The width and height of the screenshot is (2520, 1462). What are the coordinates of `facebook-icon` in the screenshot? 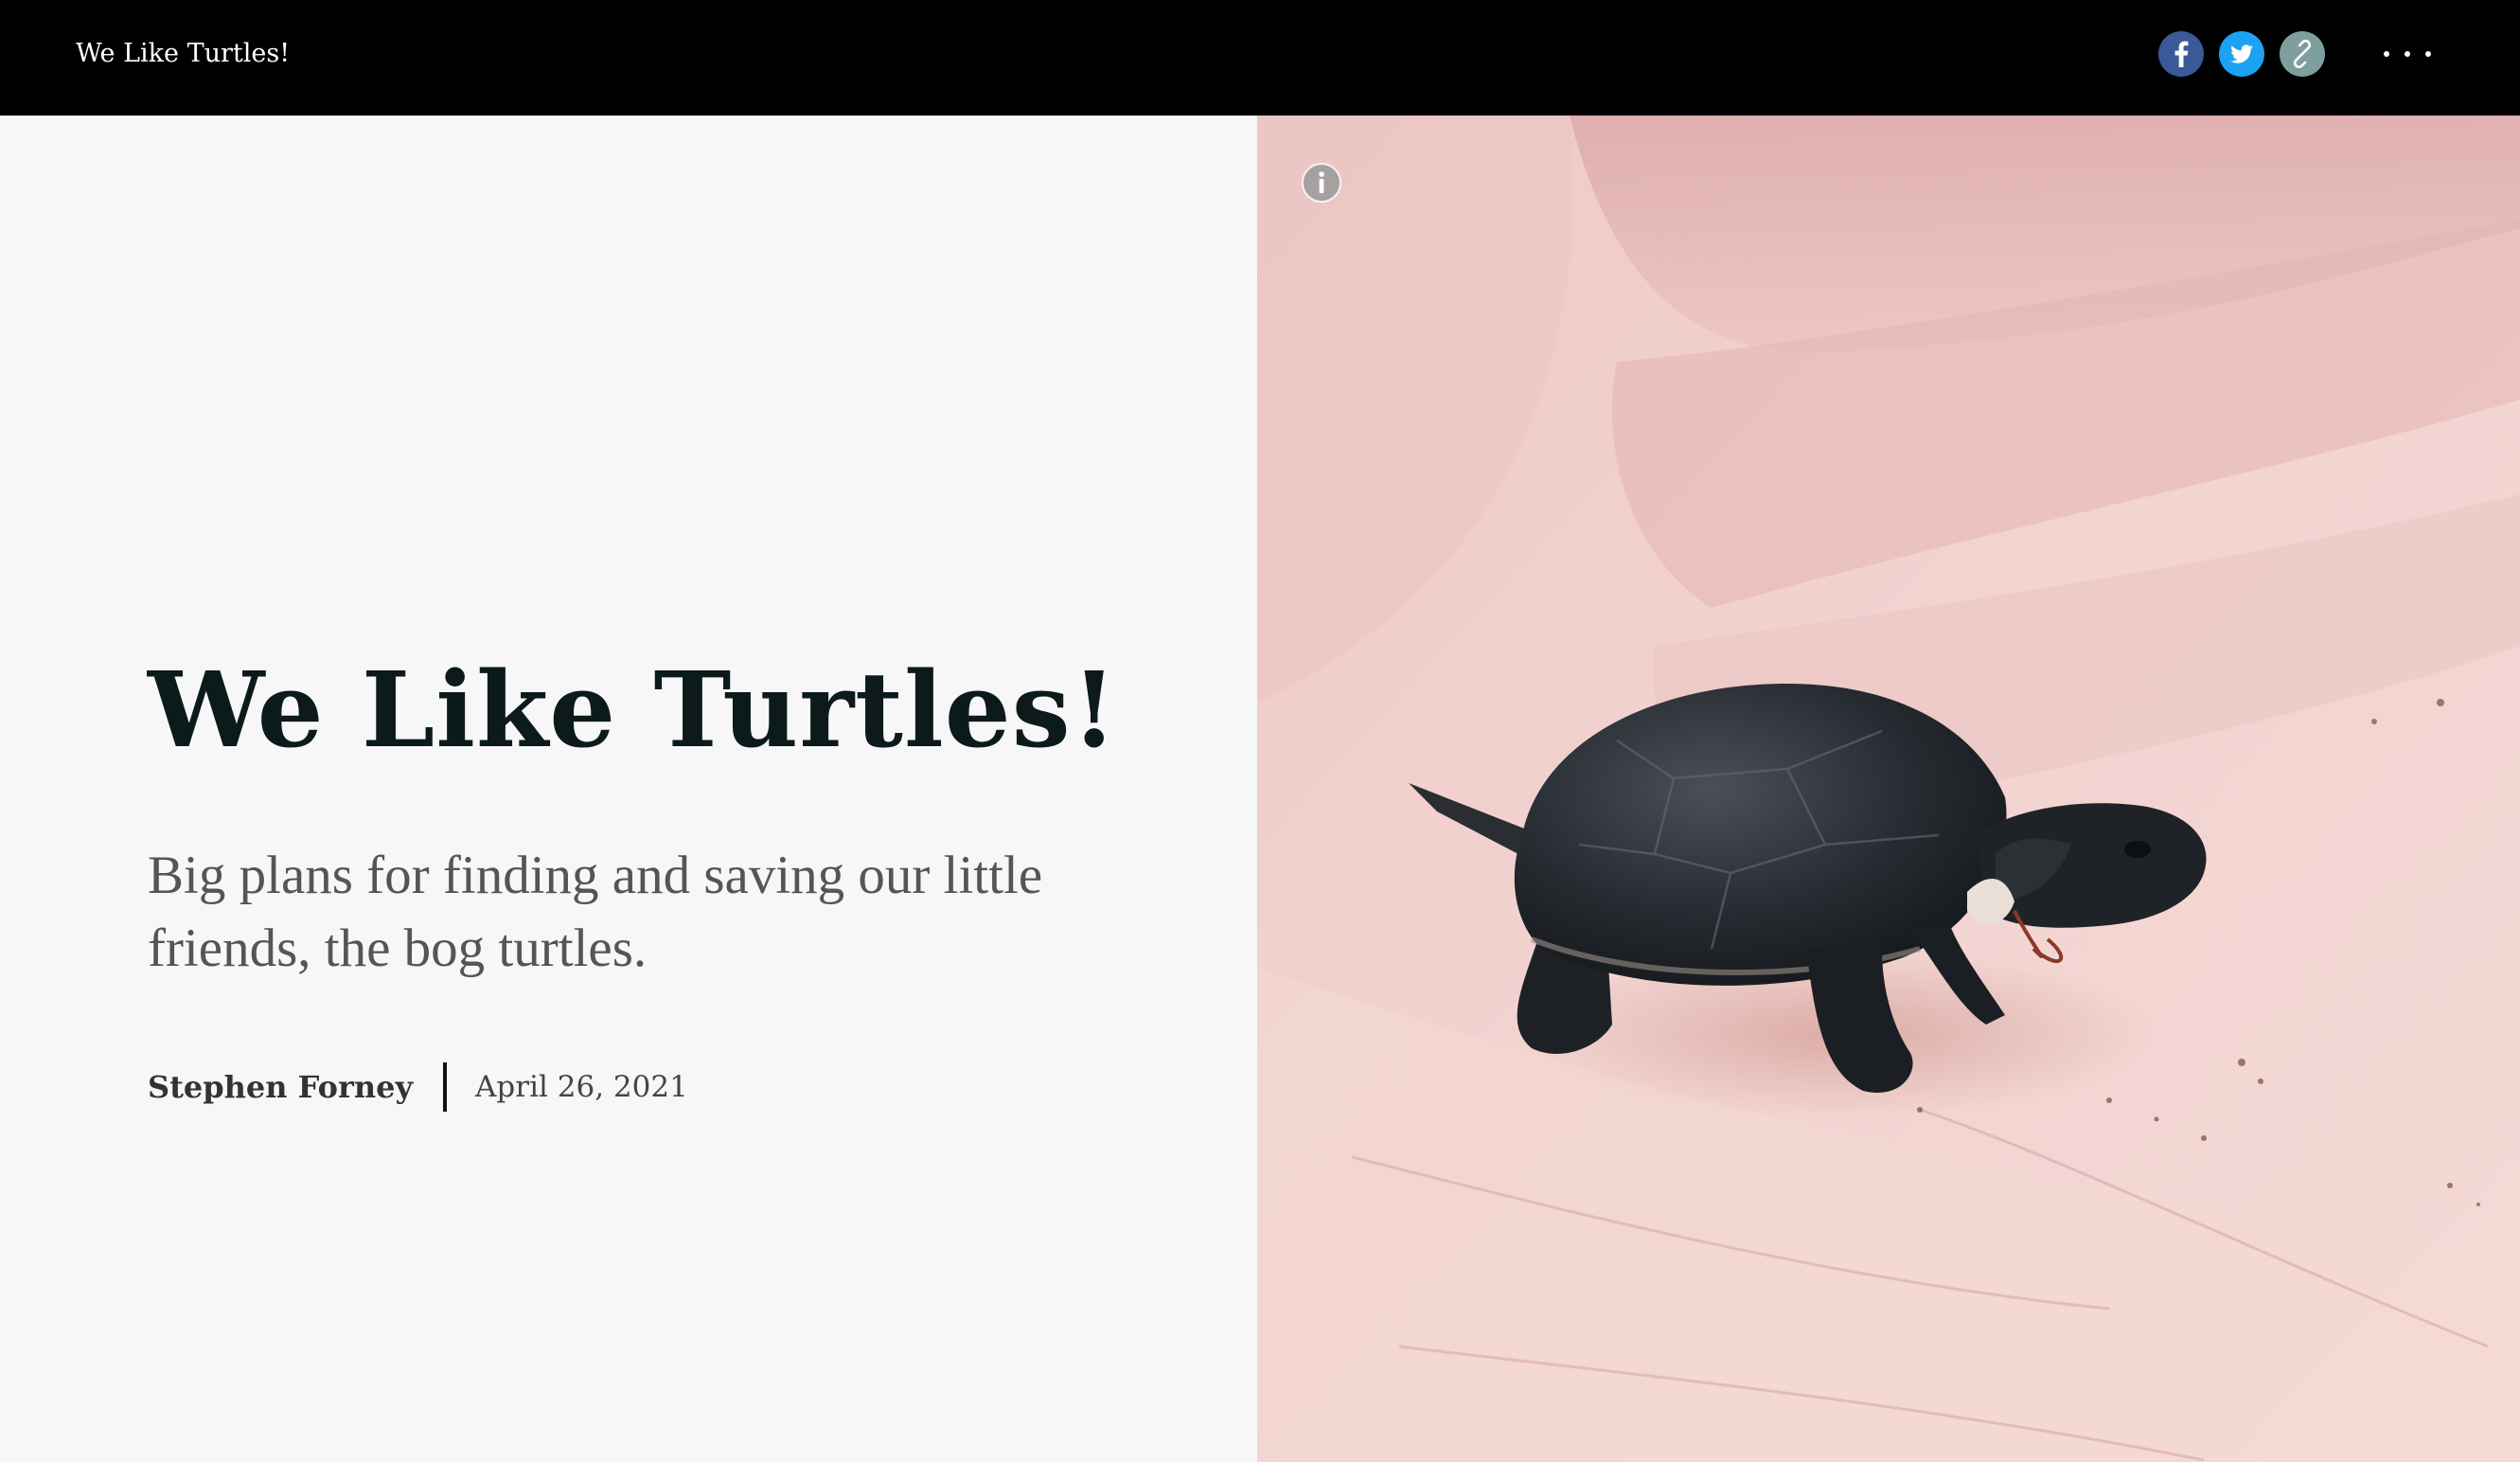 It's located at (2182, 54).